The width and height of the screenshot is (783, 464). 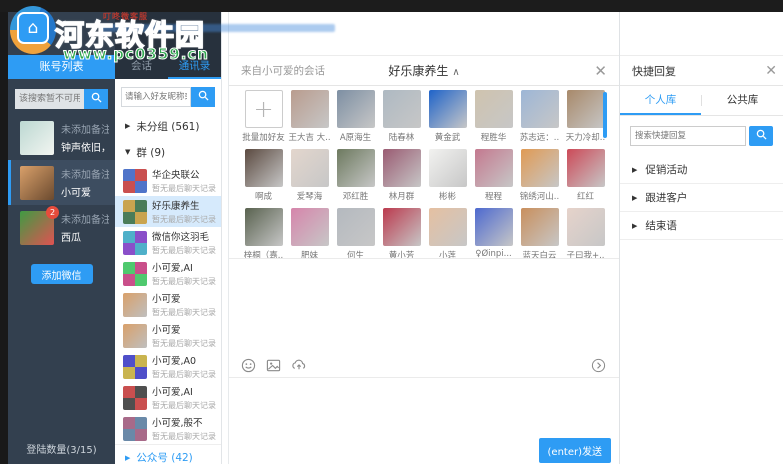 What do you see at coordinates (391, 6) in the screenshot?
I see `window-titlebar` at bounding box center [391, 6].